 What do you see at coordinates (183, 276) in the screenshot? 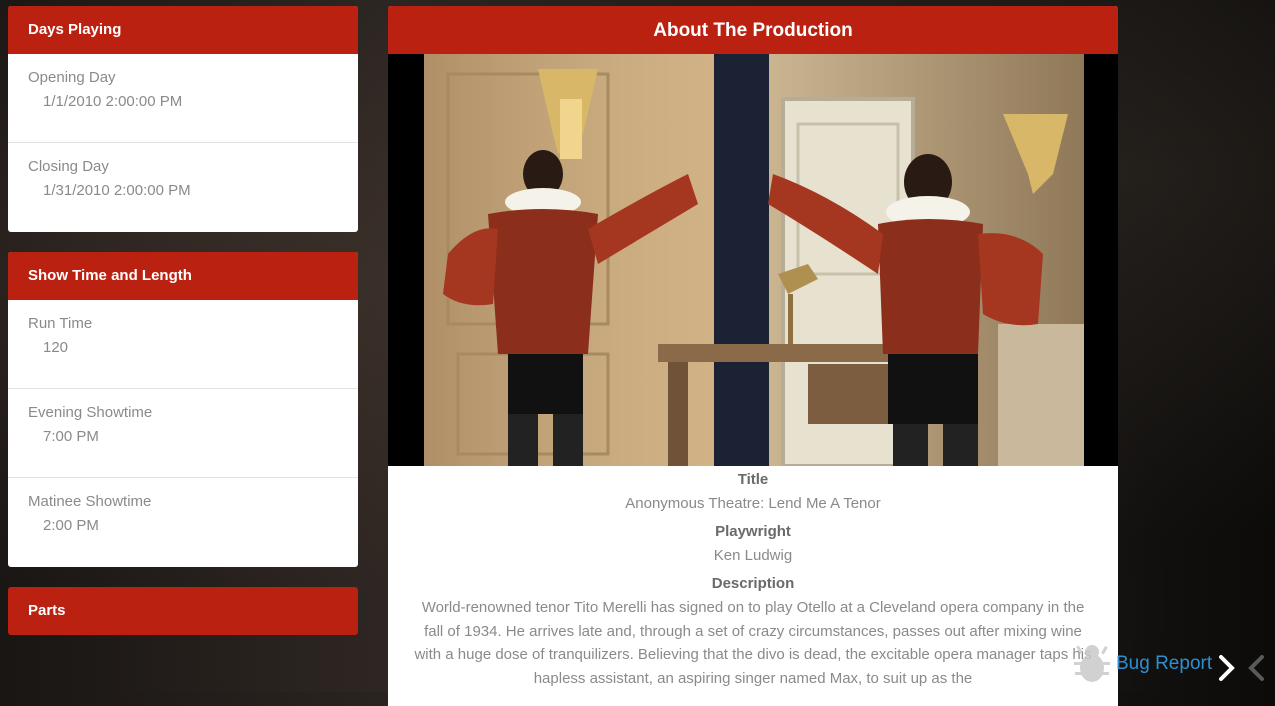
I see `show-time-header: Show Time and Length` at bounding box center [183, 276].